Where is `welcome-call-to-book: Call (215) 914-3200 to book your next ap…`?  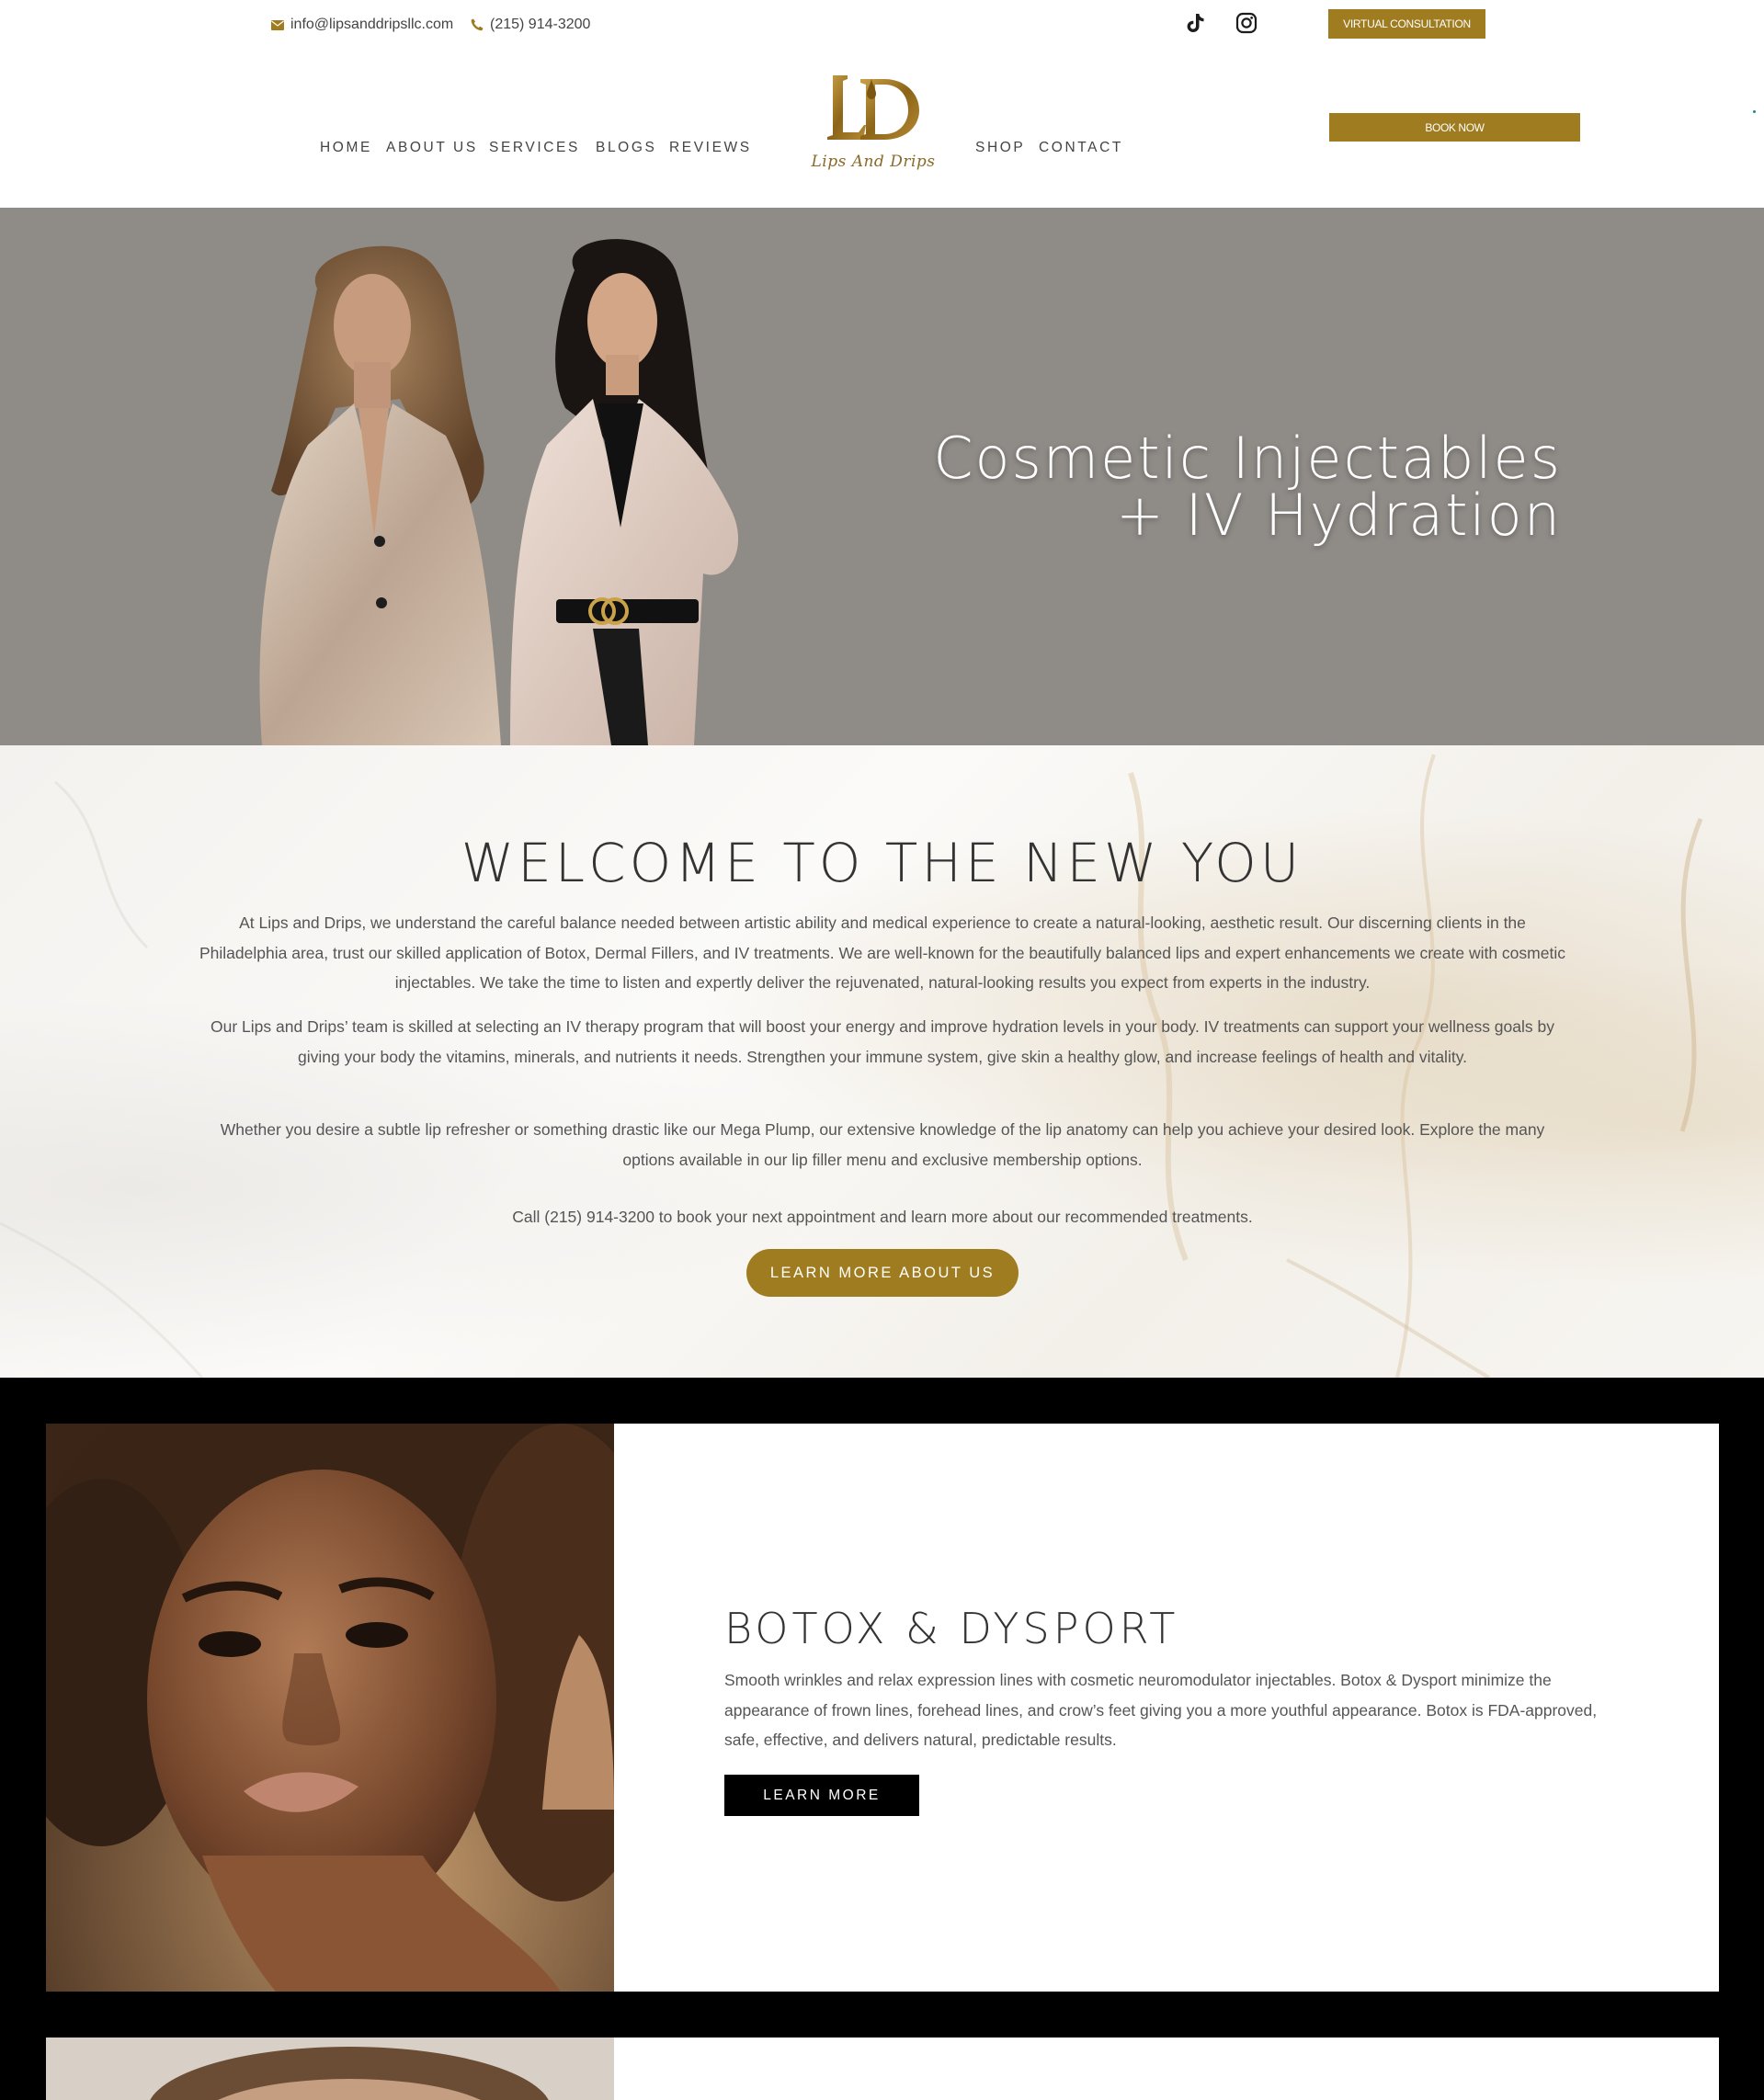 welcome-call-to-book: Call (215) 914-3200 to book your next ap… is located at coordinates (882, 1217).